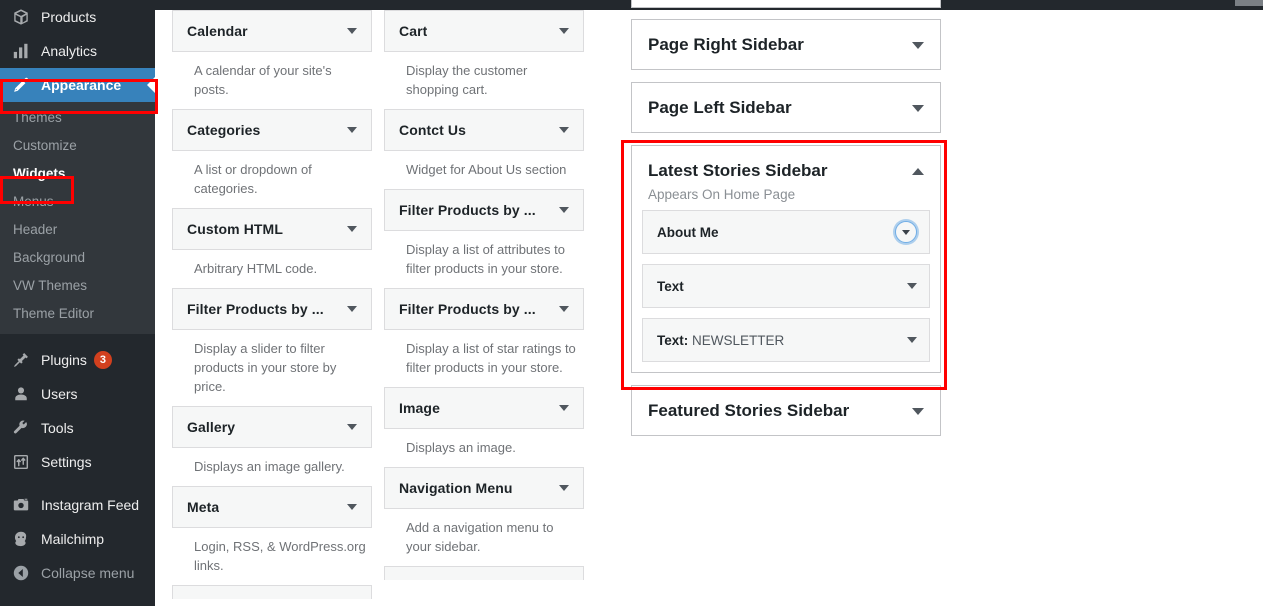 This screenshot has height=606, width=1263. What do you see at coordinates (21, 394) in the screenshot?
I see `users-person-icon` at bounding box center [21, 394].